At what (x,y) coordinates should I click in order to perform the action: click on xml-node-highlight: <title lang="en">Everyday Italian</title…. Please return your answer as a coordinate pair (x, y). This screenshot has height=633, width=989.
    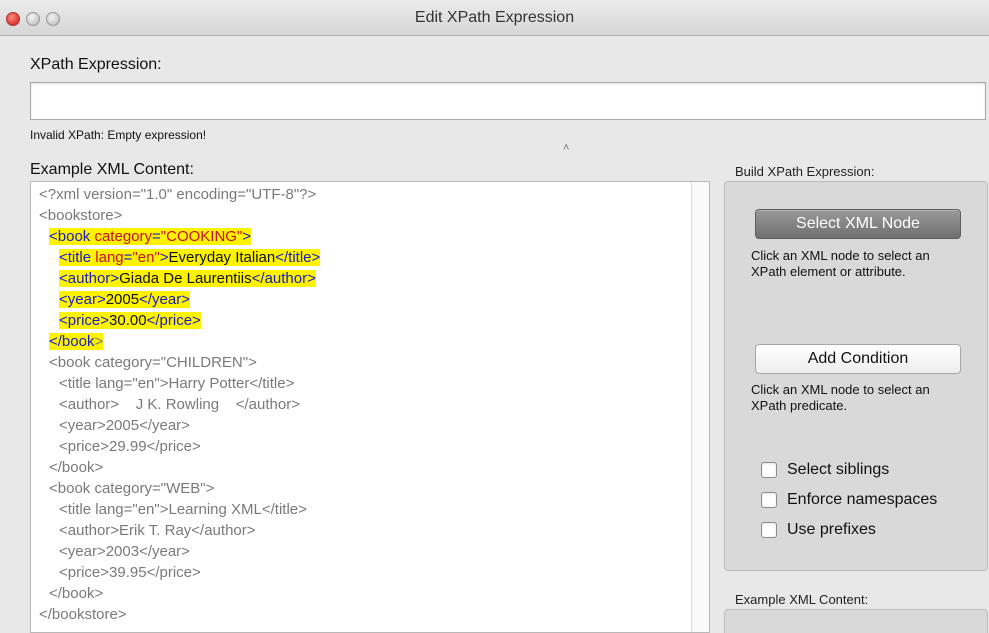
    Looking at the image, I should click on (190, 257).